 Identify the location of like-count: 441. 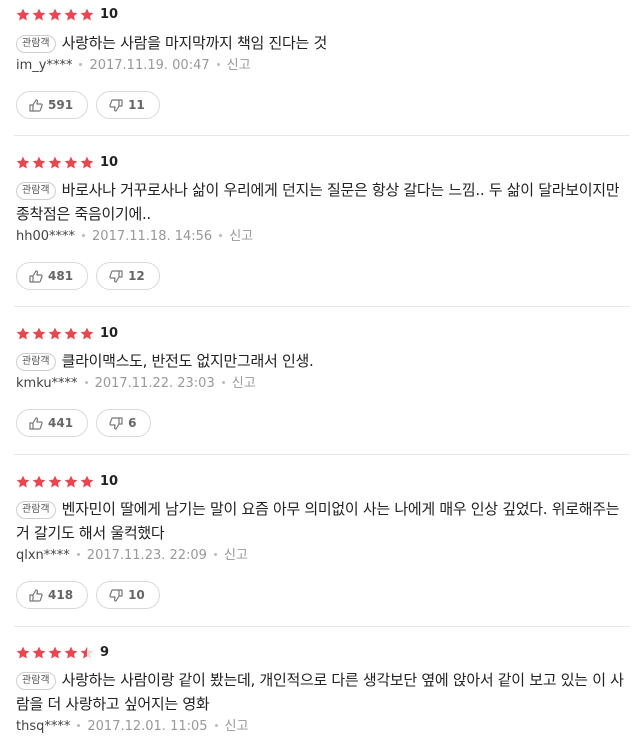
(61, 423).